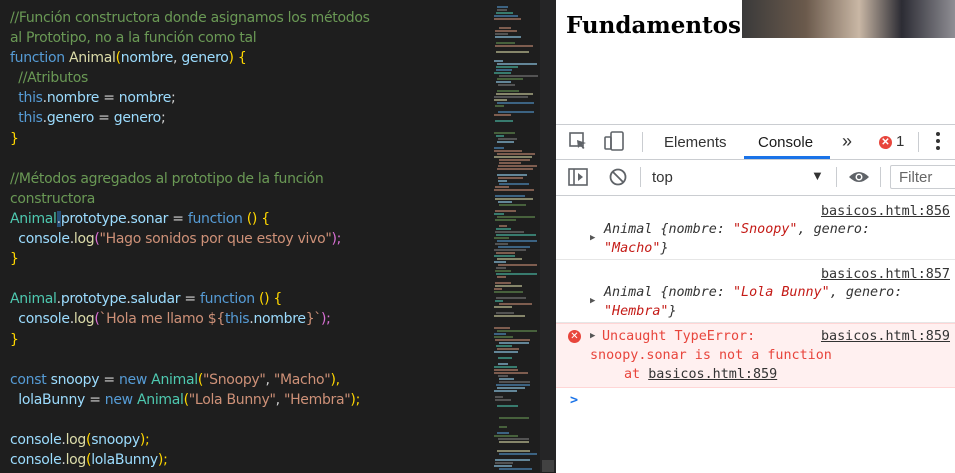 Image resolution: width=955 pixels, height=473 pixels. Describe the element at coordinates (578, 179) in the screenshot. I see `sidebar-toggle-icon` at that location.